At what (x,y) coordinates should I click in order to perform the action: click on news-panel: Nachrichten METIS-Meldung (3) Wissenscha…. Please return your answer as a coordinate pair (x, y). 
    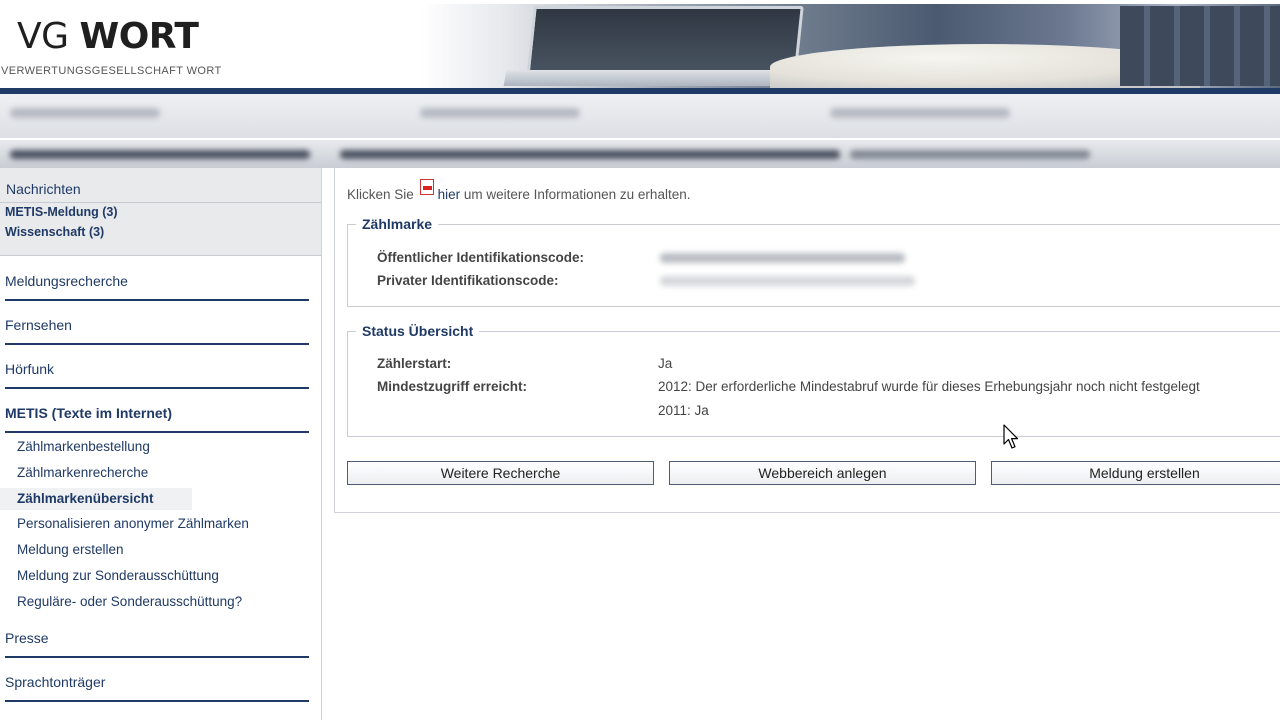
    Looking at the image, I should click on (160, 212).